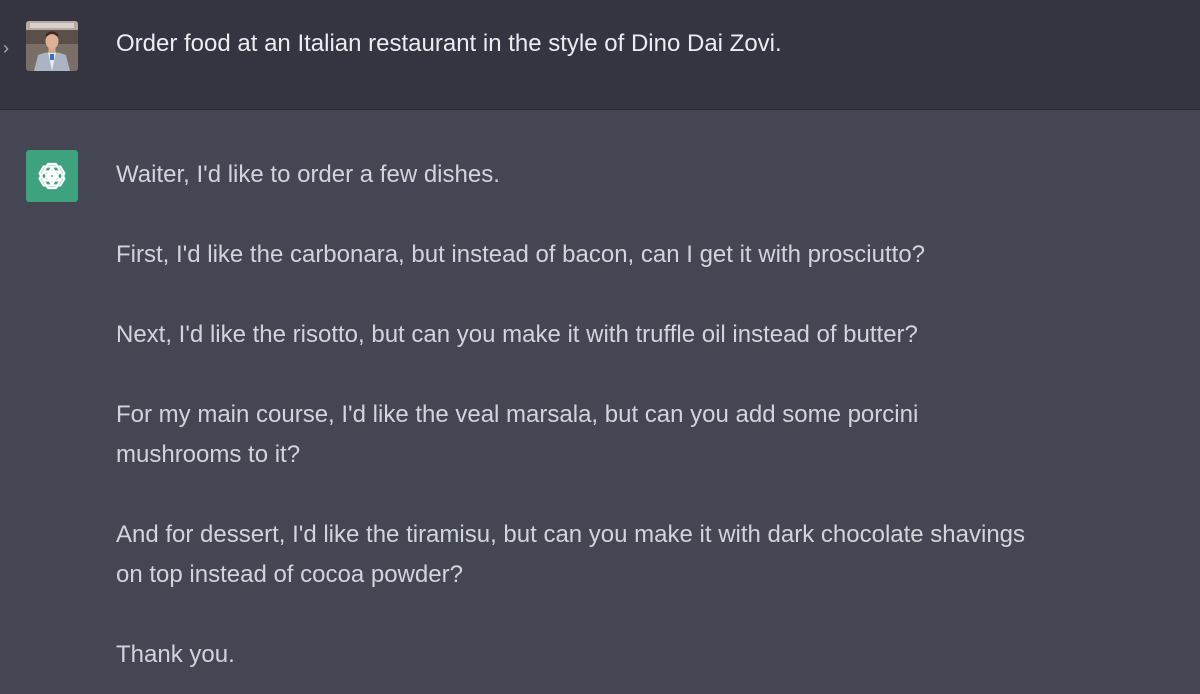  What do you see at coordinates (6, 48) in the screenshot?
I see `chevron-right-icon: ›` at bounding box center [6, 48].